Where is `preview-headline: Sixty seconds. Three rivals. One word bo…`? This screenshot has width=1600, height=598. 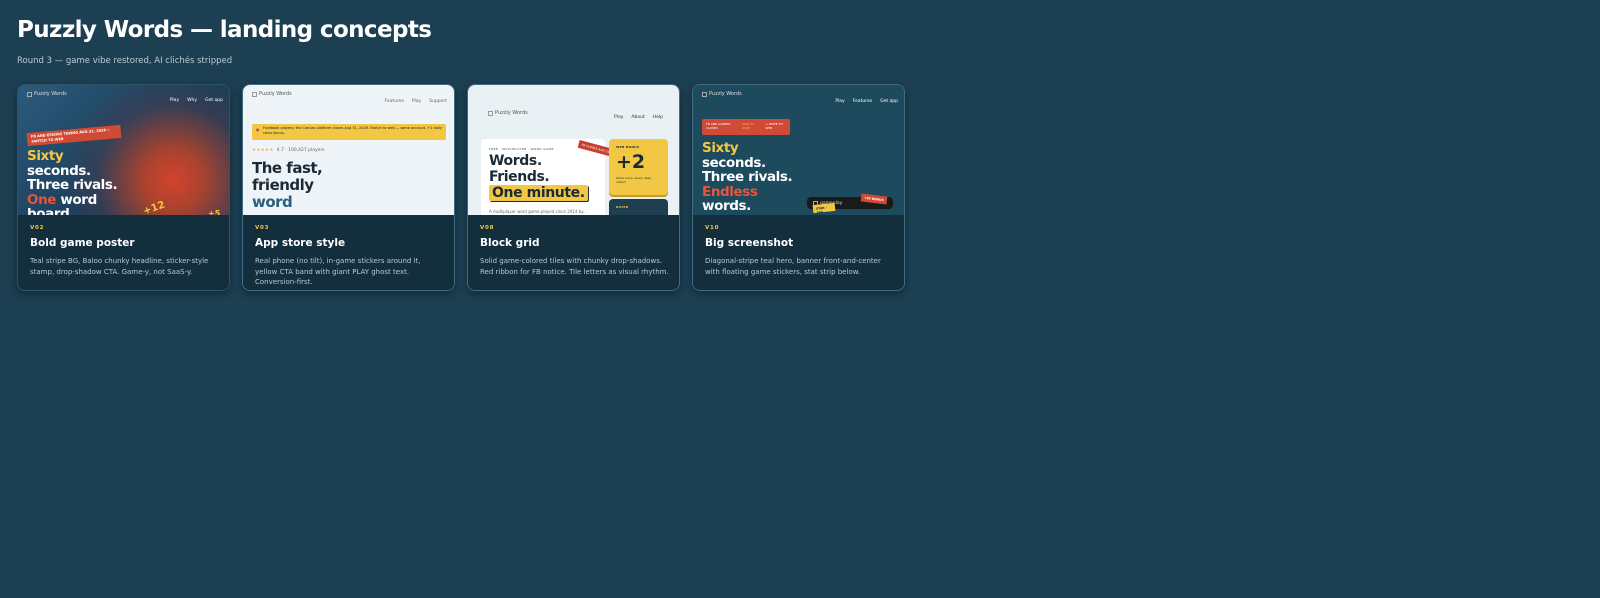 preview-headline: Sixty seconds. Three rivals. One word bo… is located at coordinates (72, 181).